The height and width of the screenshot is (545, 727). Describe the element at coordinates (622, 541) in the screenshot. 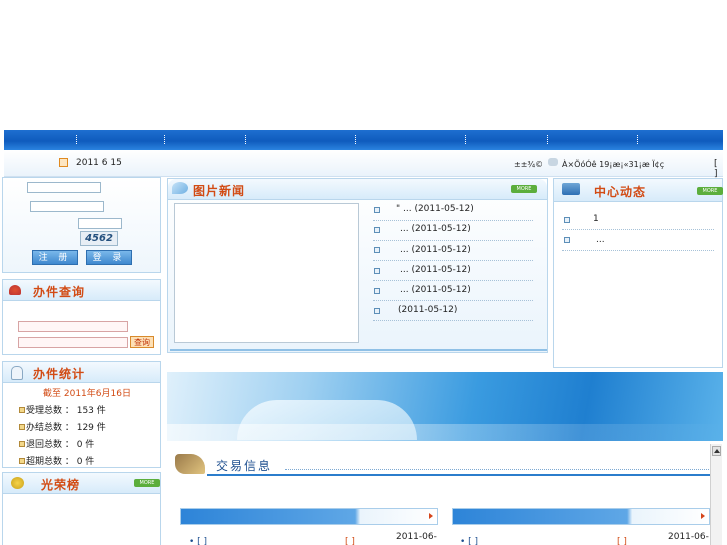

I see `trade-row-right-bracket: [ ]` at that location.